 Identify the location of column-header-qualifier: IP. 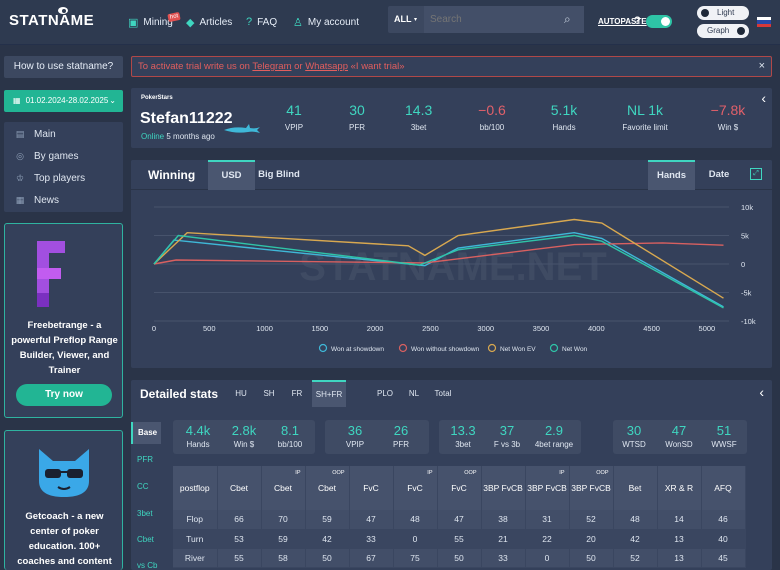
(562, 473).